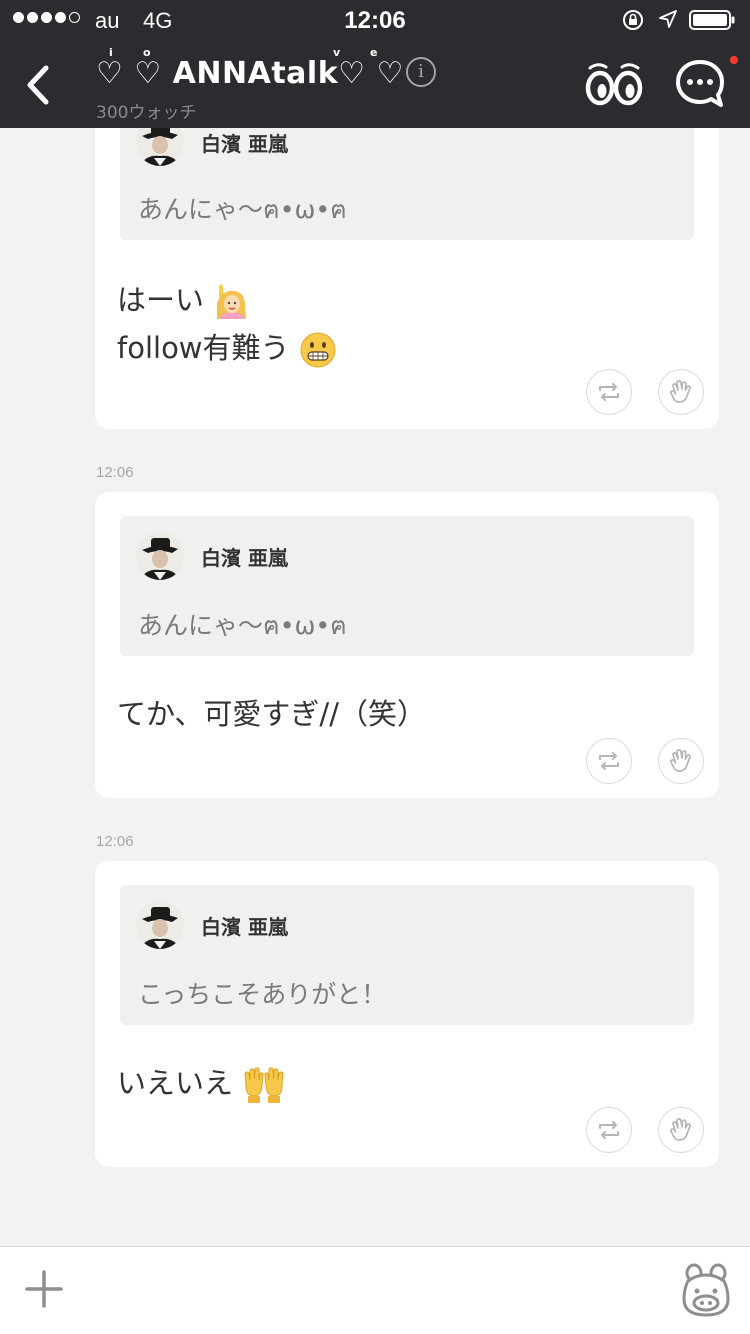 The width and height of the screenshot is (750, 1334). I want to click on message-text: てか、可愛すぎ//（笑）, so click(271, 714).